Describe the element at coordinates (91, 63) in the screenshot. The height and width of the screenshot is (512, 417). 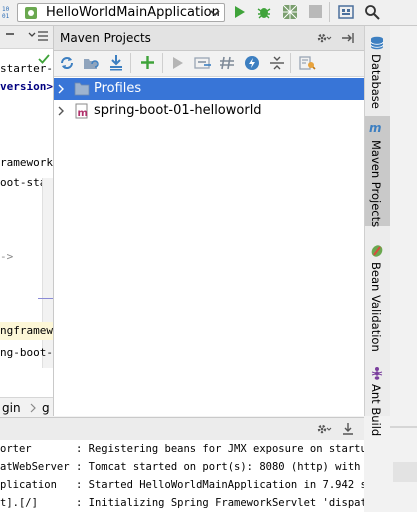
I see `generate-sources-icon` at that location.